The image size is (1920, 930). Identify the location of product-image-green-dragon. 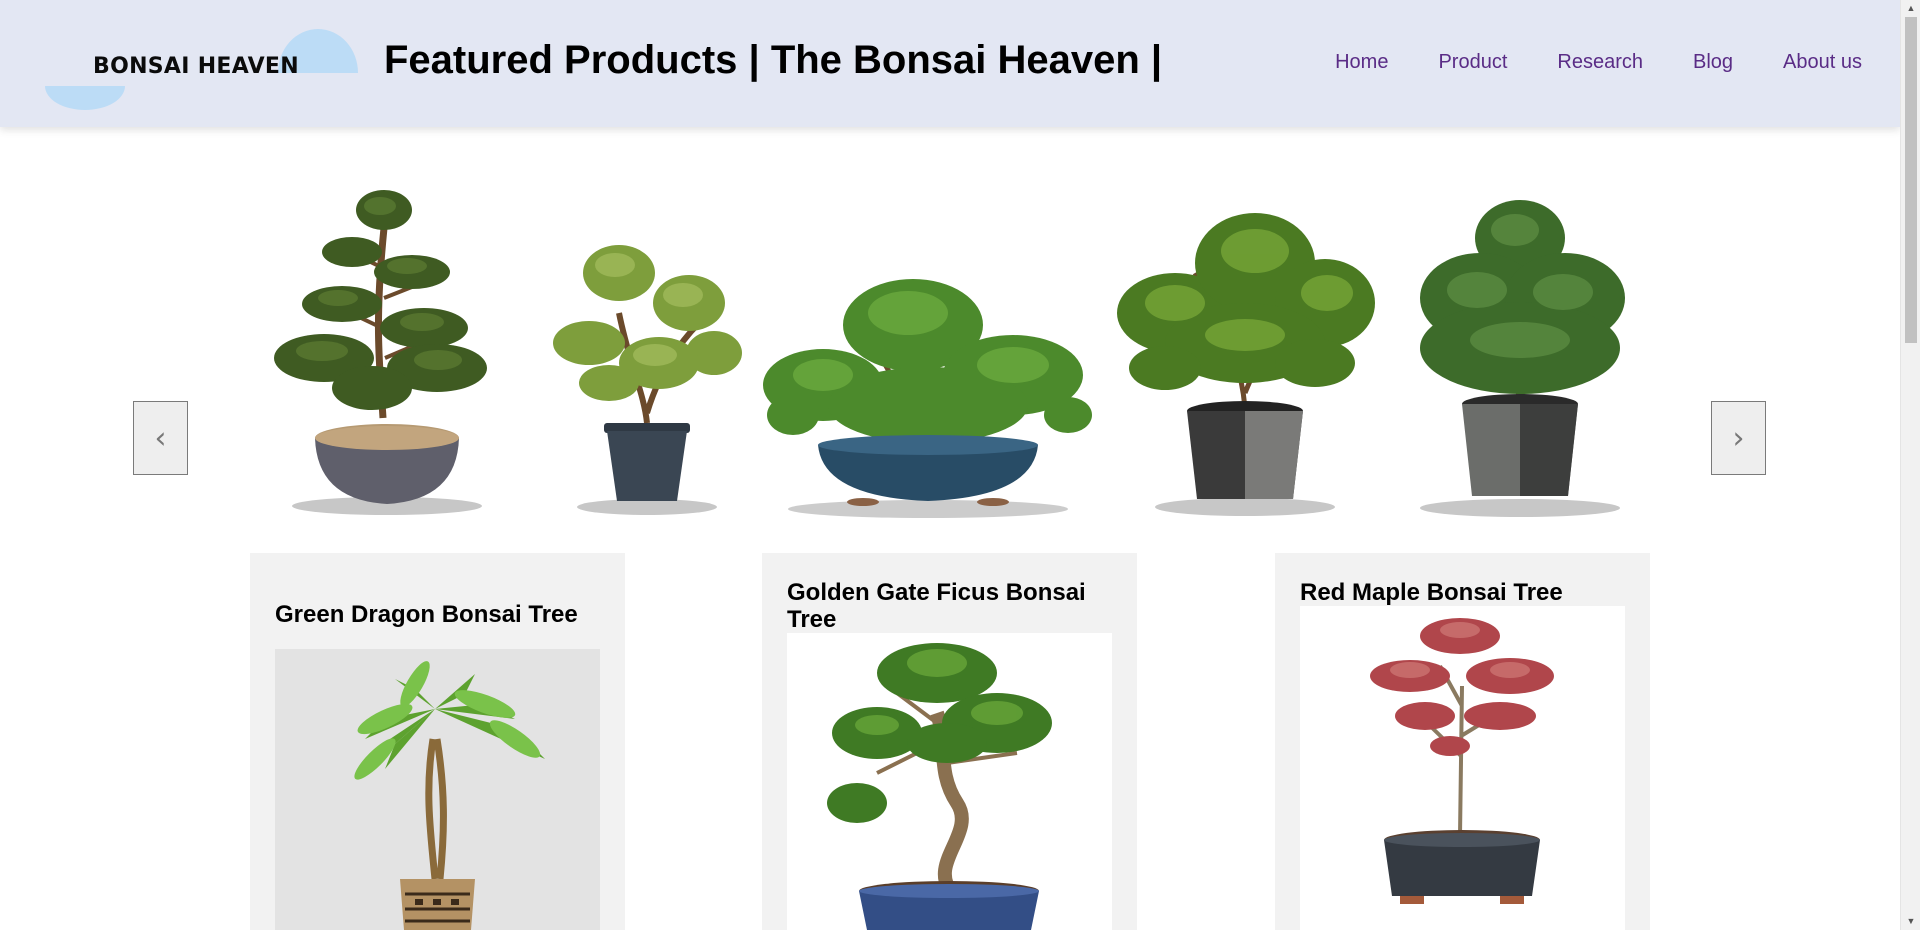
(437, 789).